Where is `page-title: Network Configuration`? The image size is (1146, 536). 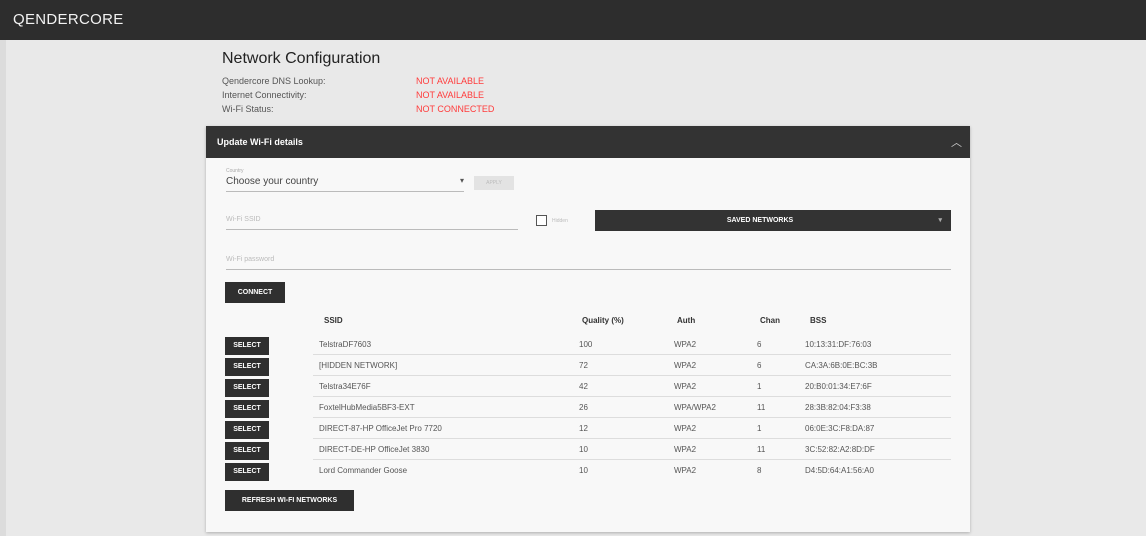 page-title: Network Configuration is located at coordinates (301, 58).